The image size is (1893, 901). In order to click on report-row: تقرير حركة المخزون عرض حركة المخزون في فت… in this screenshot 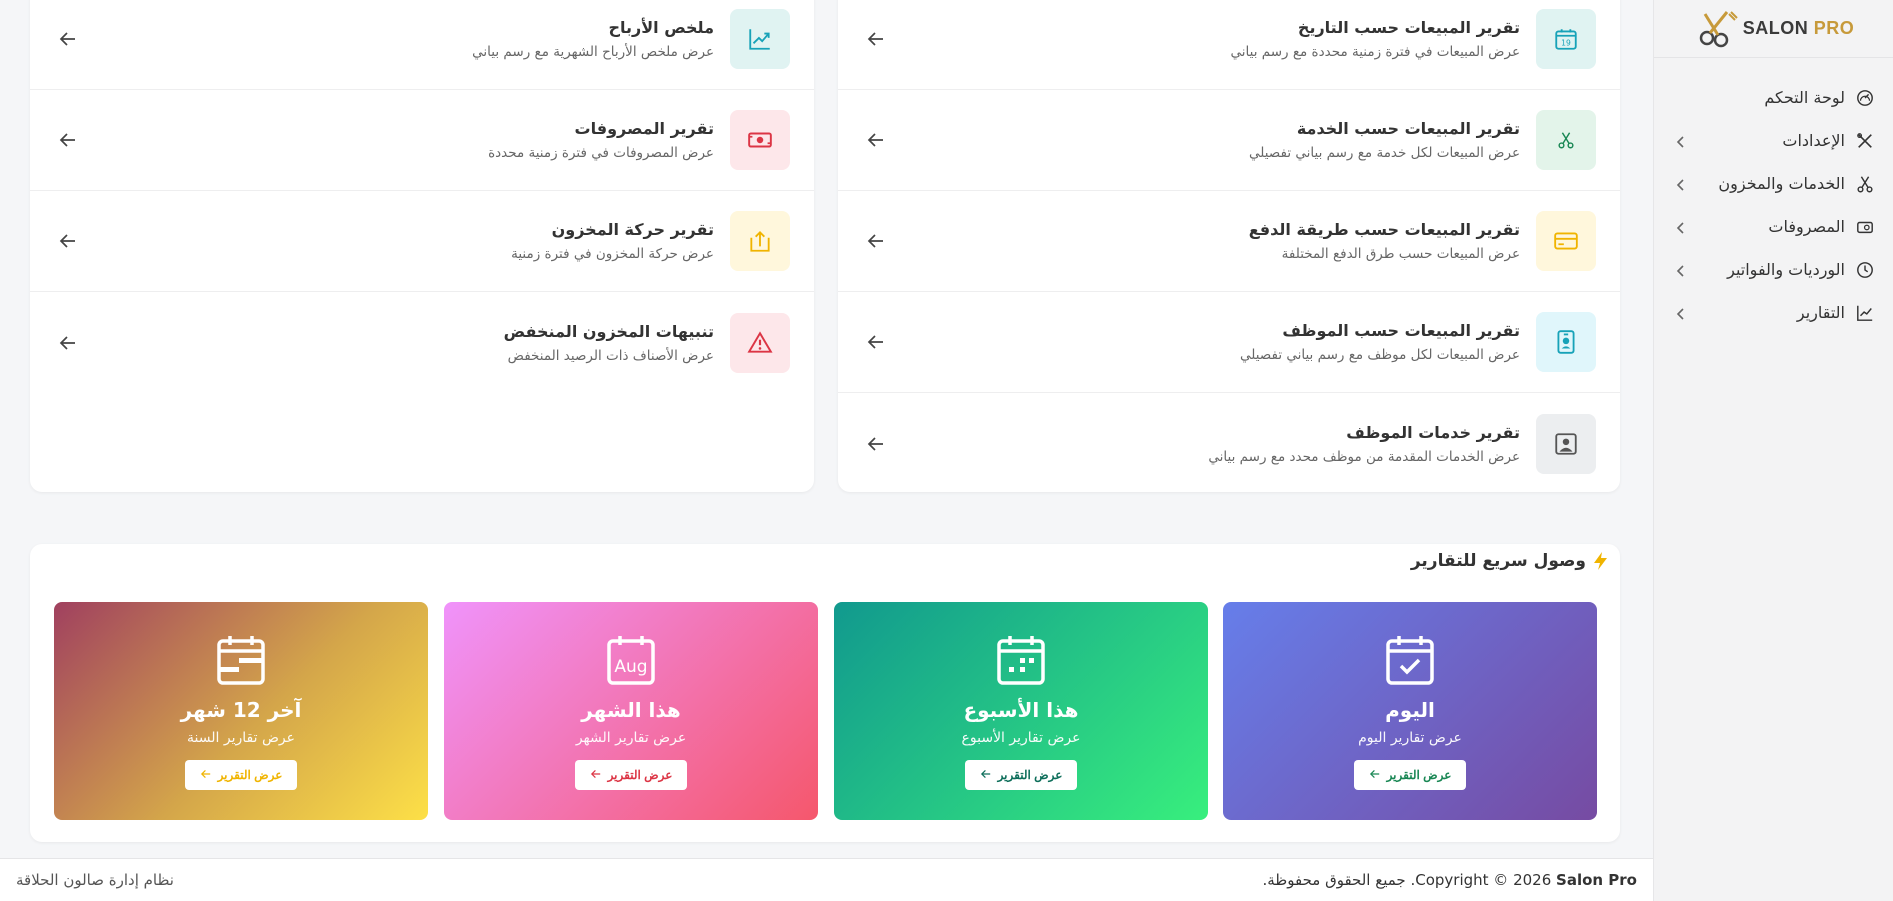, I will do `click(422, 241)`.